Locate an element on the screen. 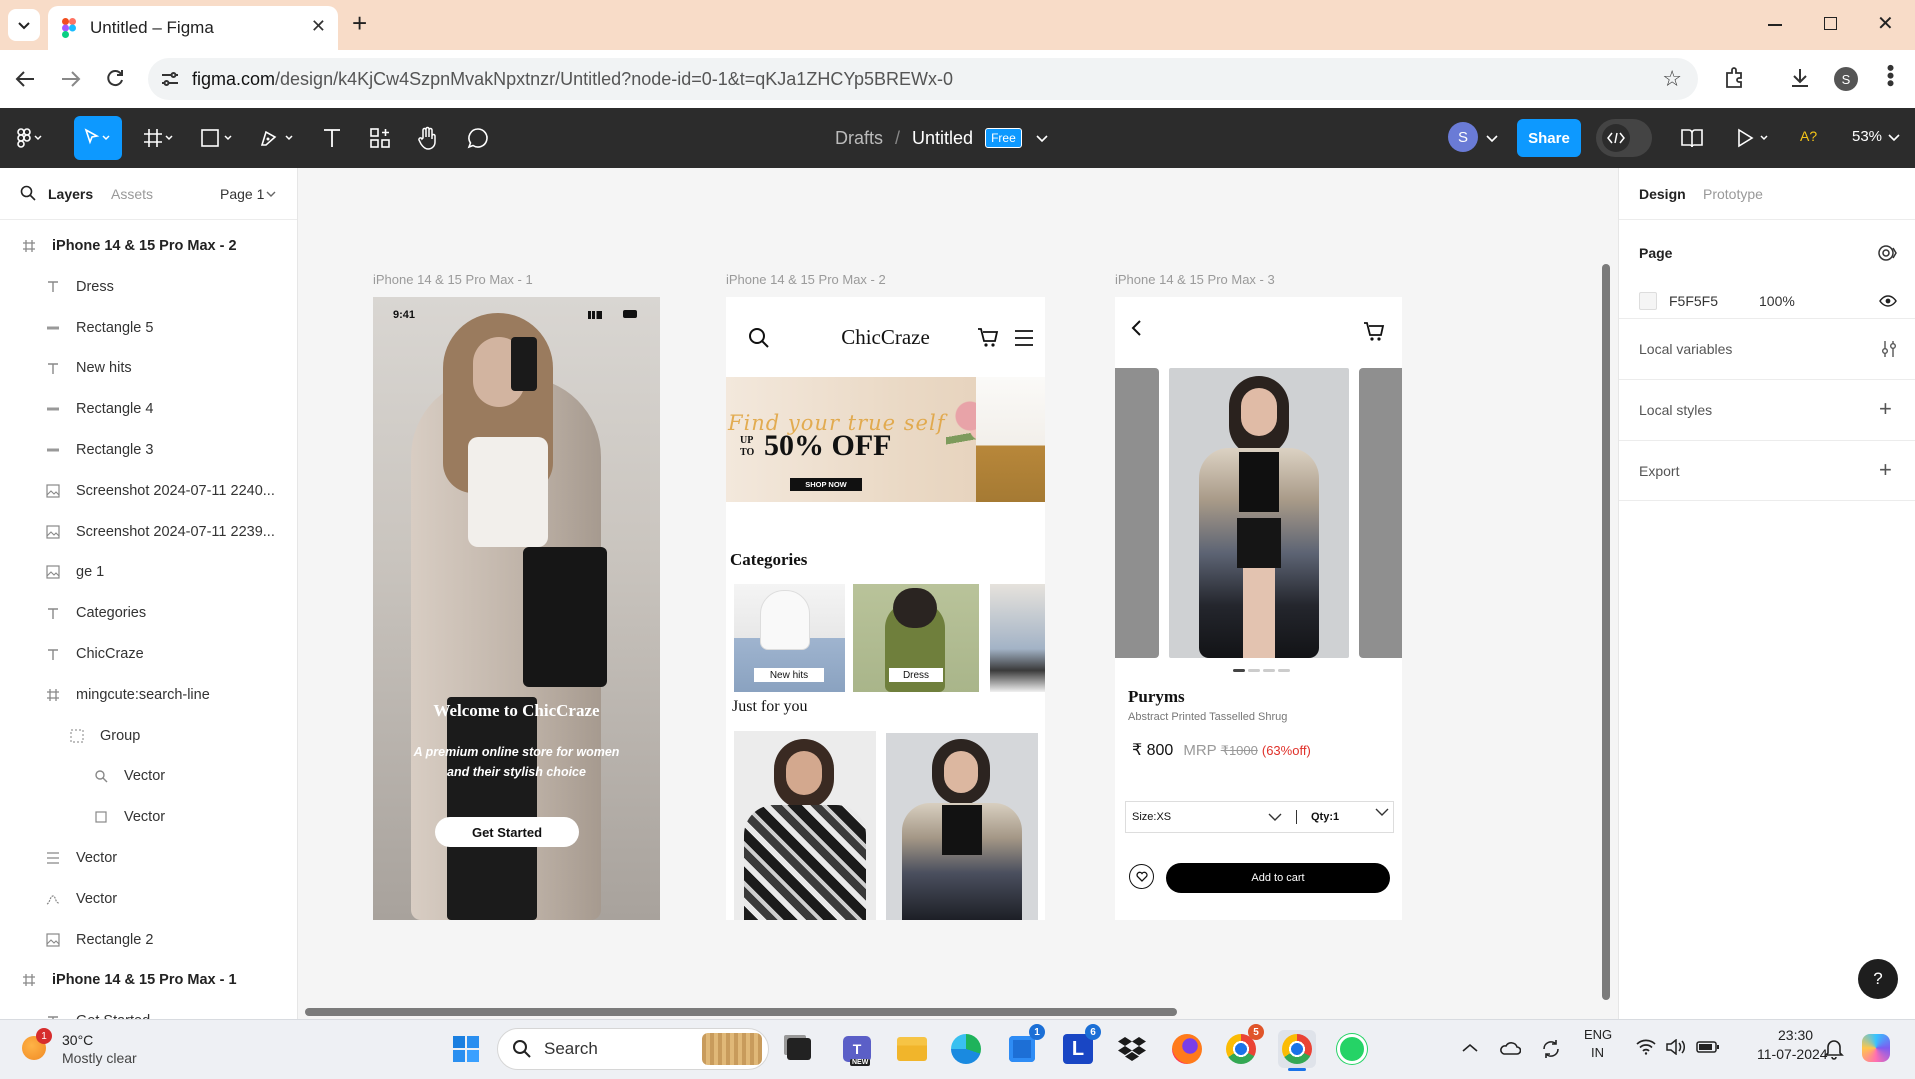 The image size is (1915, 1079). styles-icon is located at coordinates (1887, 253).